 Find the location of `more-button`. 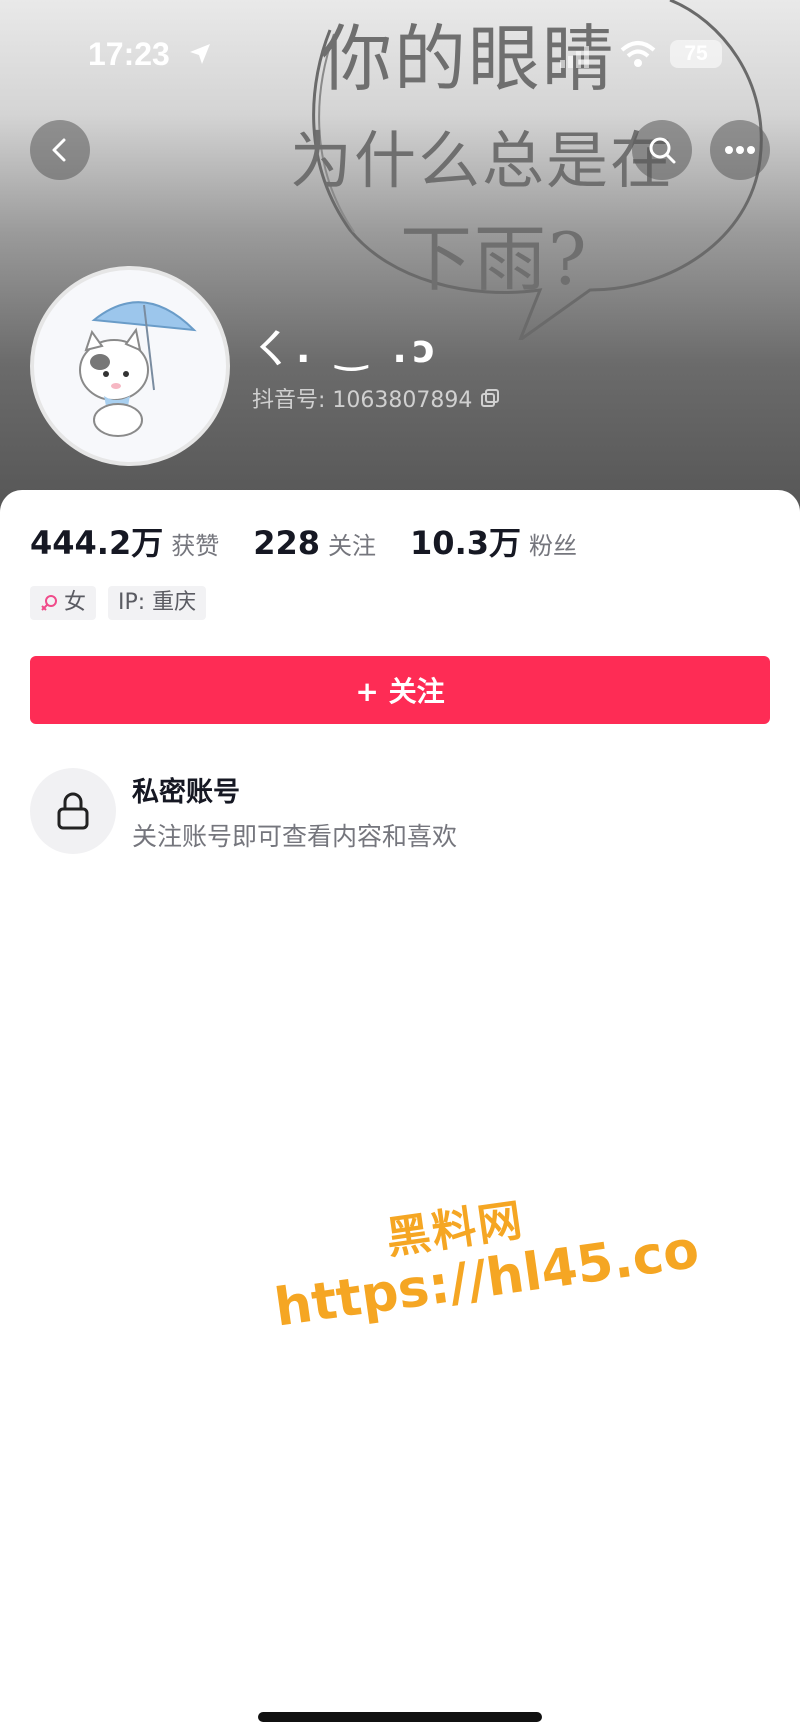

more-button is located at coordinates (740, 150).